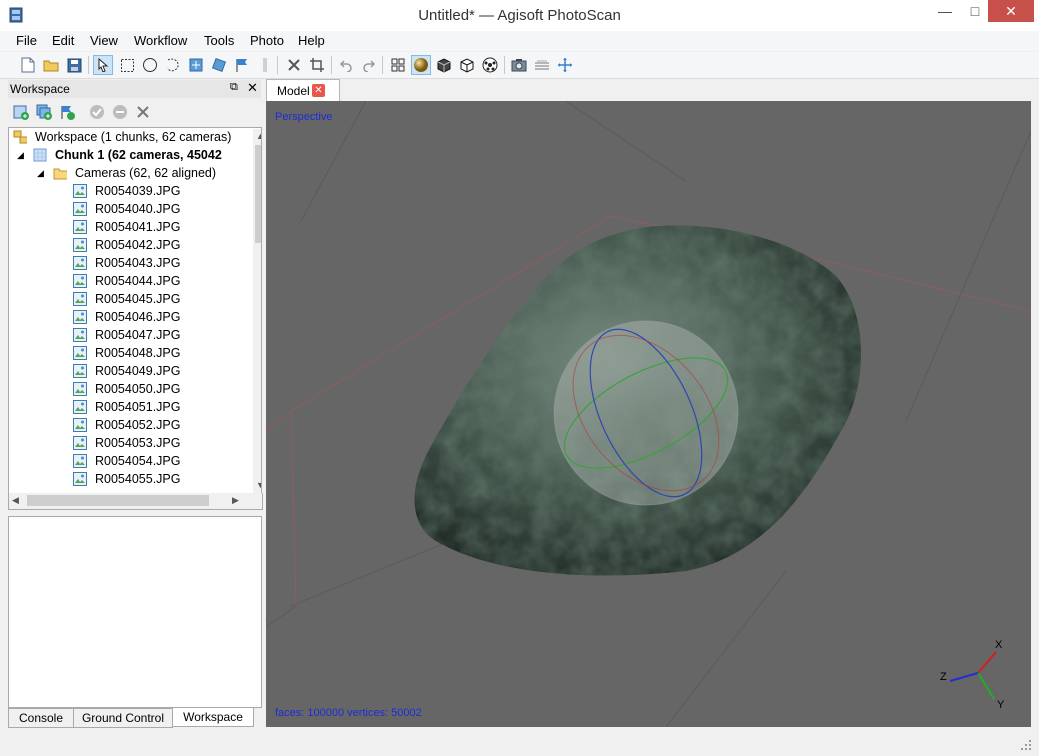  Describe the element at coordinates (138, 461) in the screenshot. I see `photo-label: R0054054.JPG` at that location.